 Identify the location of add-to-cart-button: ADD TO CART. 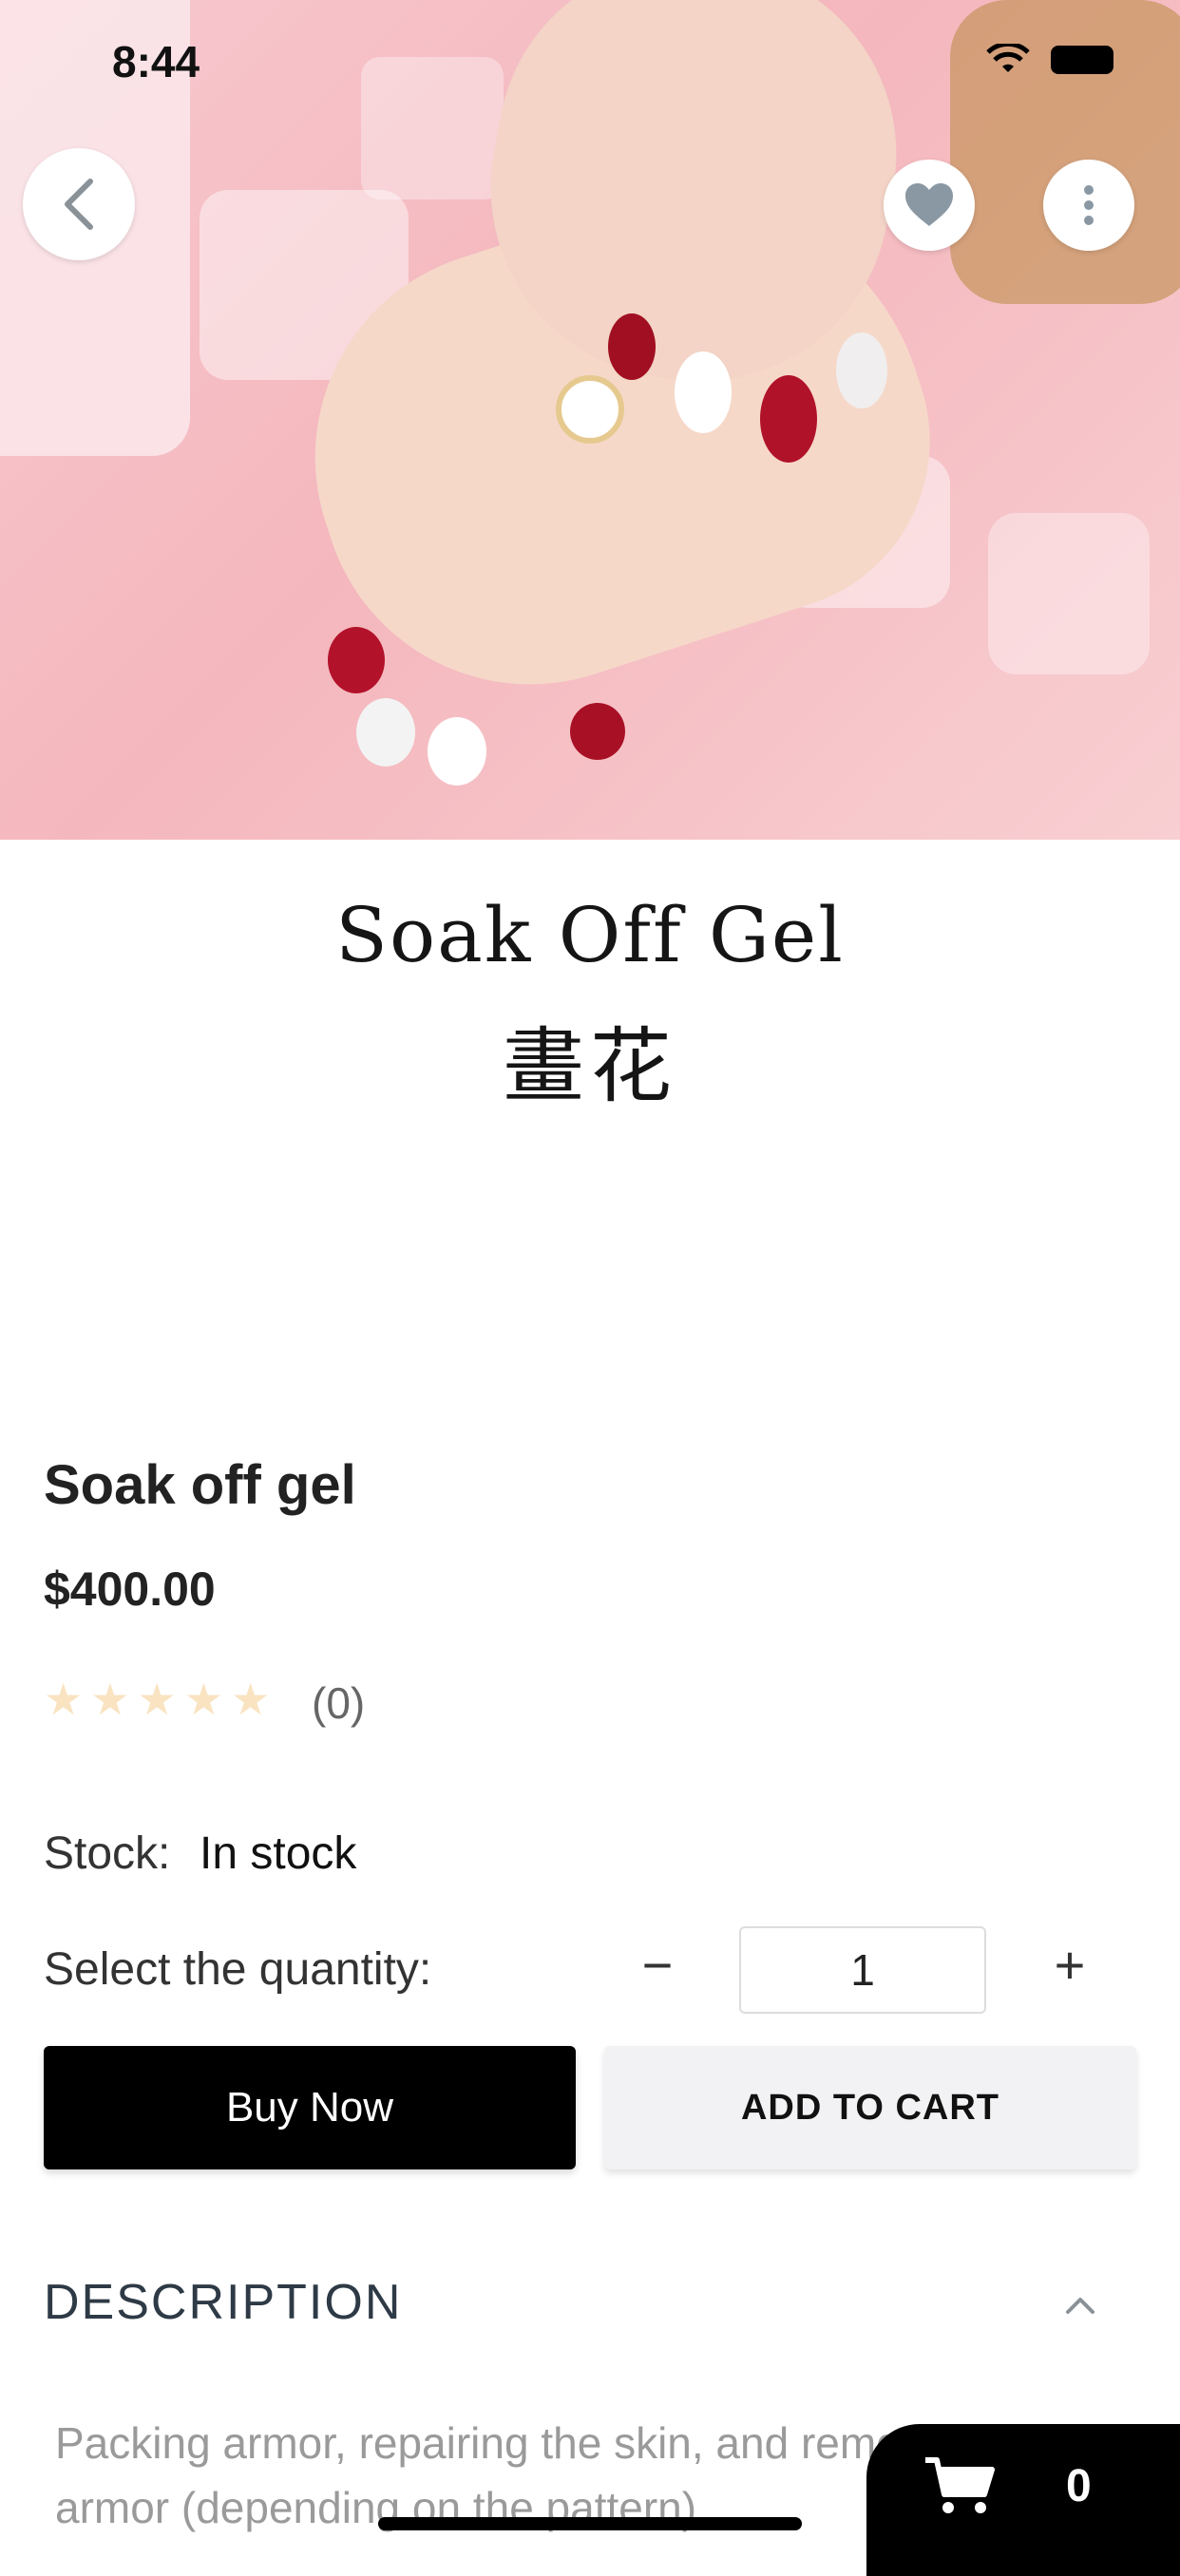
(870, 2107).